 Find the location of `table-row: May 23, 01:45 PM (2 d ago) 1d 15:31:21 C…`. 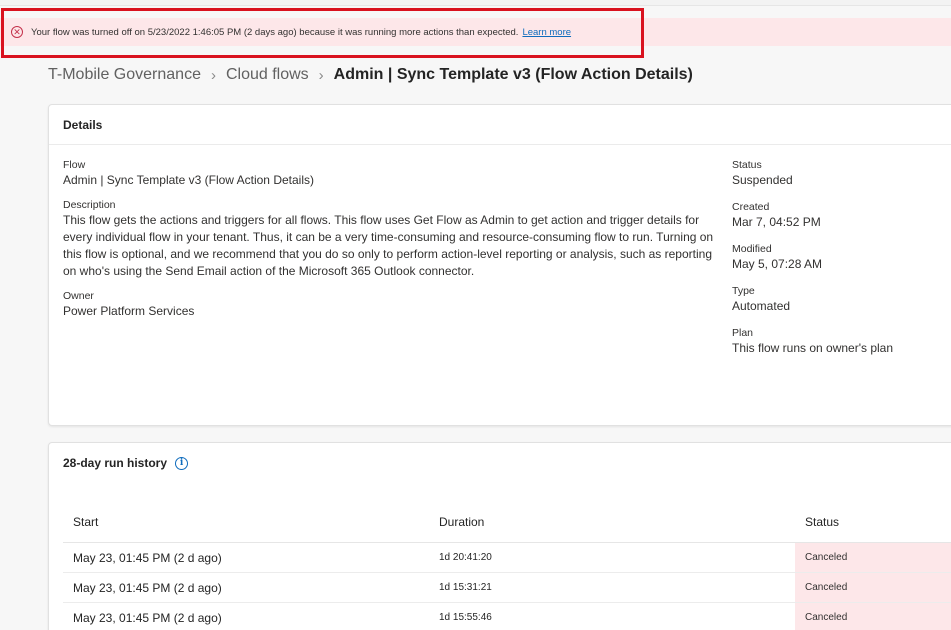

table-row: May 23, 01:45 PM (2 d ago) 1d 15:31:21 C… is located at coordinates (507, 588).